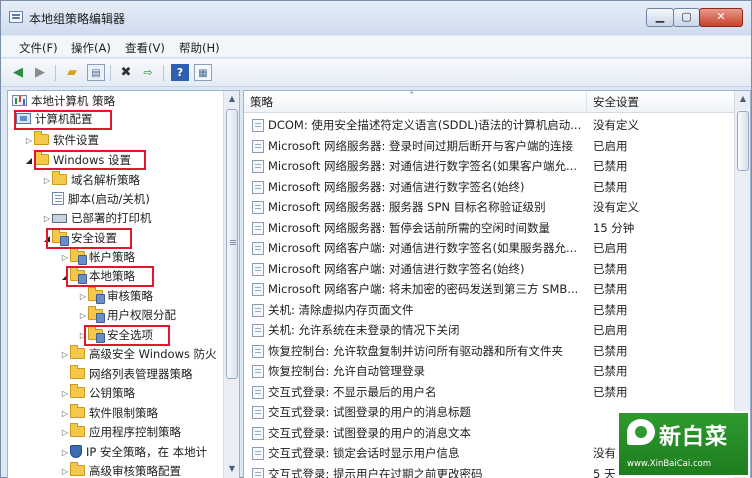 This screenshot has width=752, height=478. I want to click on export-list-icon: ⇨, so click(148, 72).